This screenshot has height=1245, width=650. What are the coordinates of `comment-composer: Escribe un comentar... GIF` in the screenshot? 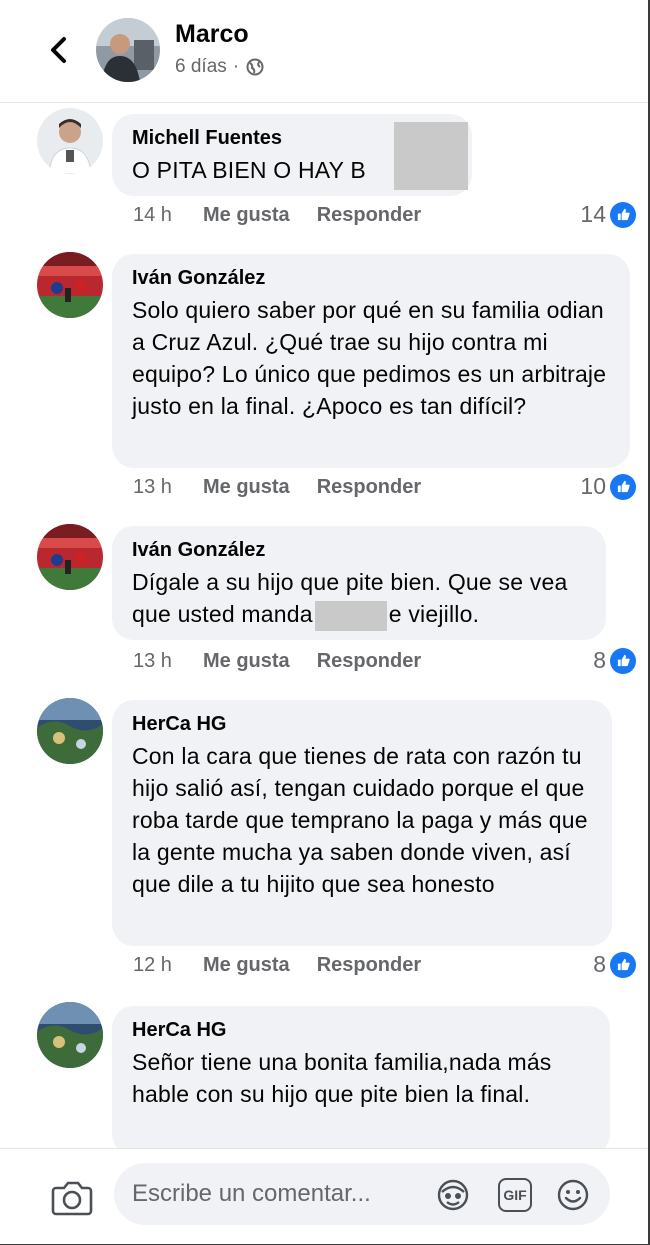 It's located at (324, 1196).